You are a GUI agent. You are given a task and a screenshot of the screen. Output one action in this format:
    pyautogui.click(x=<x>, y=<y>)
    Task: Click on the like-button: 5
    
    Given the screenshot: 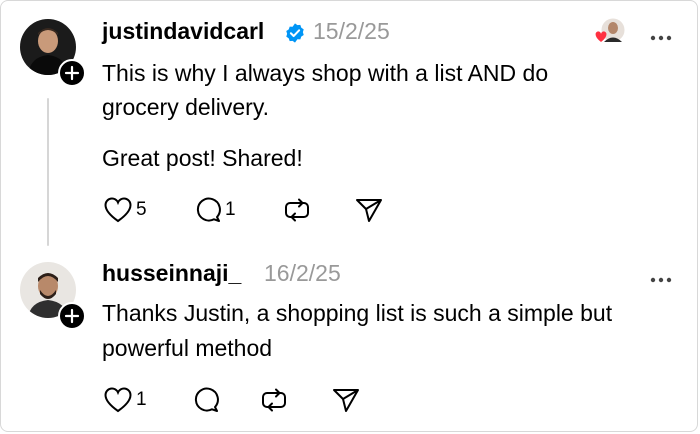 What is the action you would take?
    pyautogui.click(x=125, y=210)
    